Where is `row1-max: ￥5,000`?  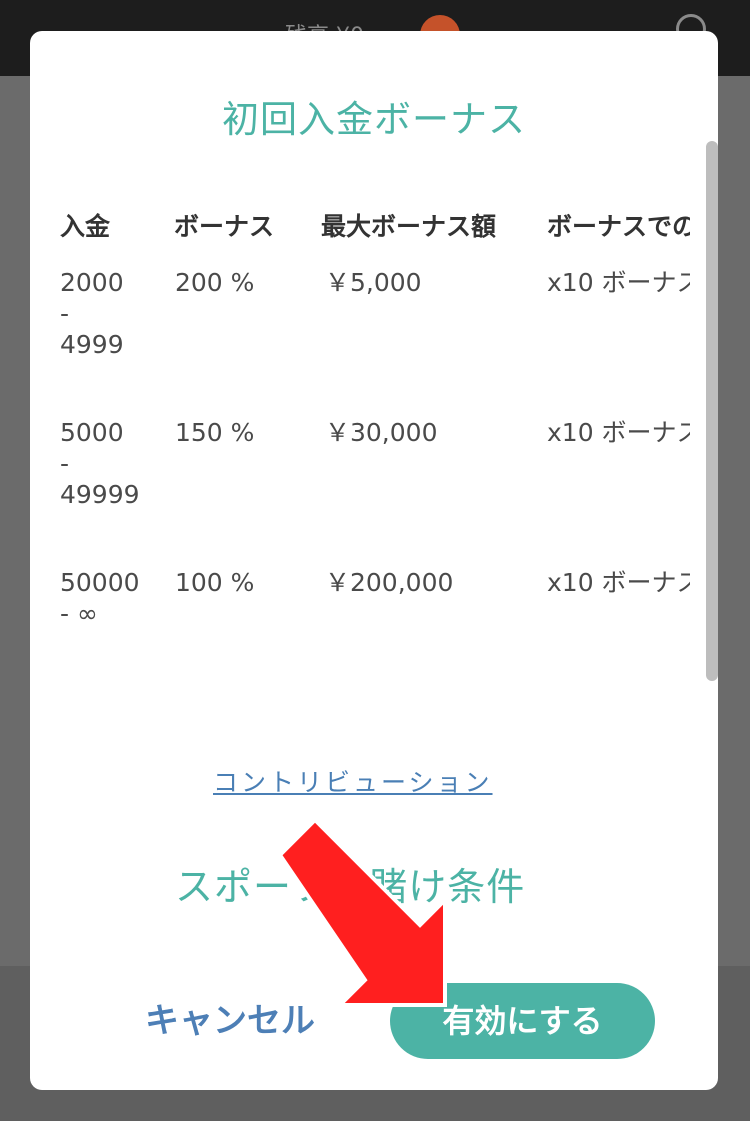 row1-max: ￥5,000 is located at coordinates (373, 282).